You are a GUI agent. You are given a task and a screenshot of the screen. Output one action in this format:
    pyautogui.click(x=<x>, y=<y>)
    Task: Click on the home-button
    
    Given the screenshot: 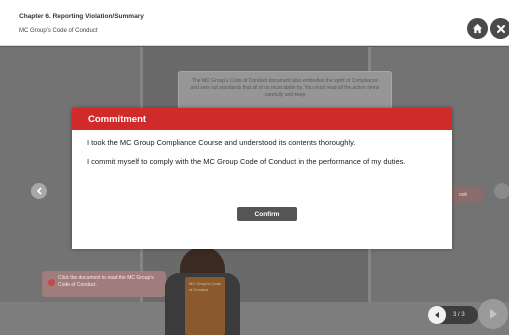 What is the action you would take?
    pyautogui.click(x=477, y=28)
    